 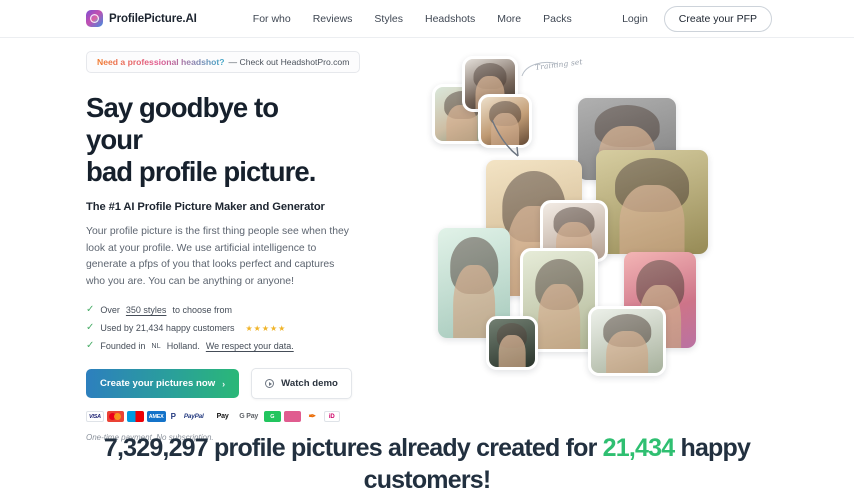 I want to click on hero-cta-row: Create your pictures now › Watch demo, so click(x=219, y=384).